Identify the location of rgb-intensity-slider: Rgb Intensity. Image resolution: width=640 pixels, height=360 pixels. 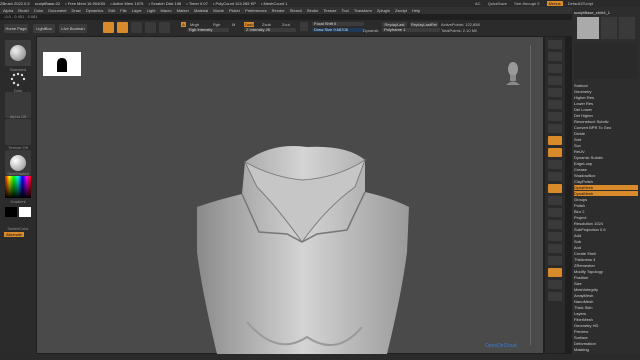
(208, 30).